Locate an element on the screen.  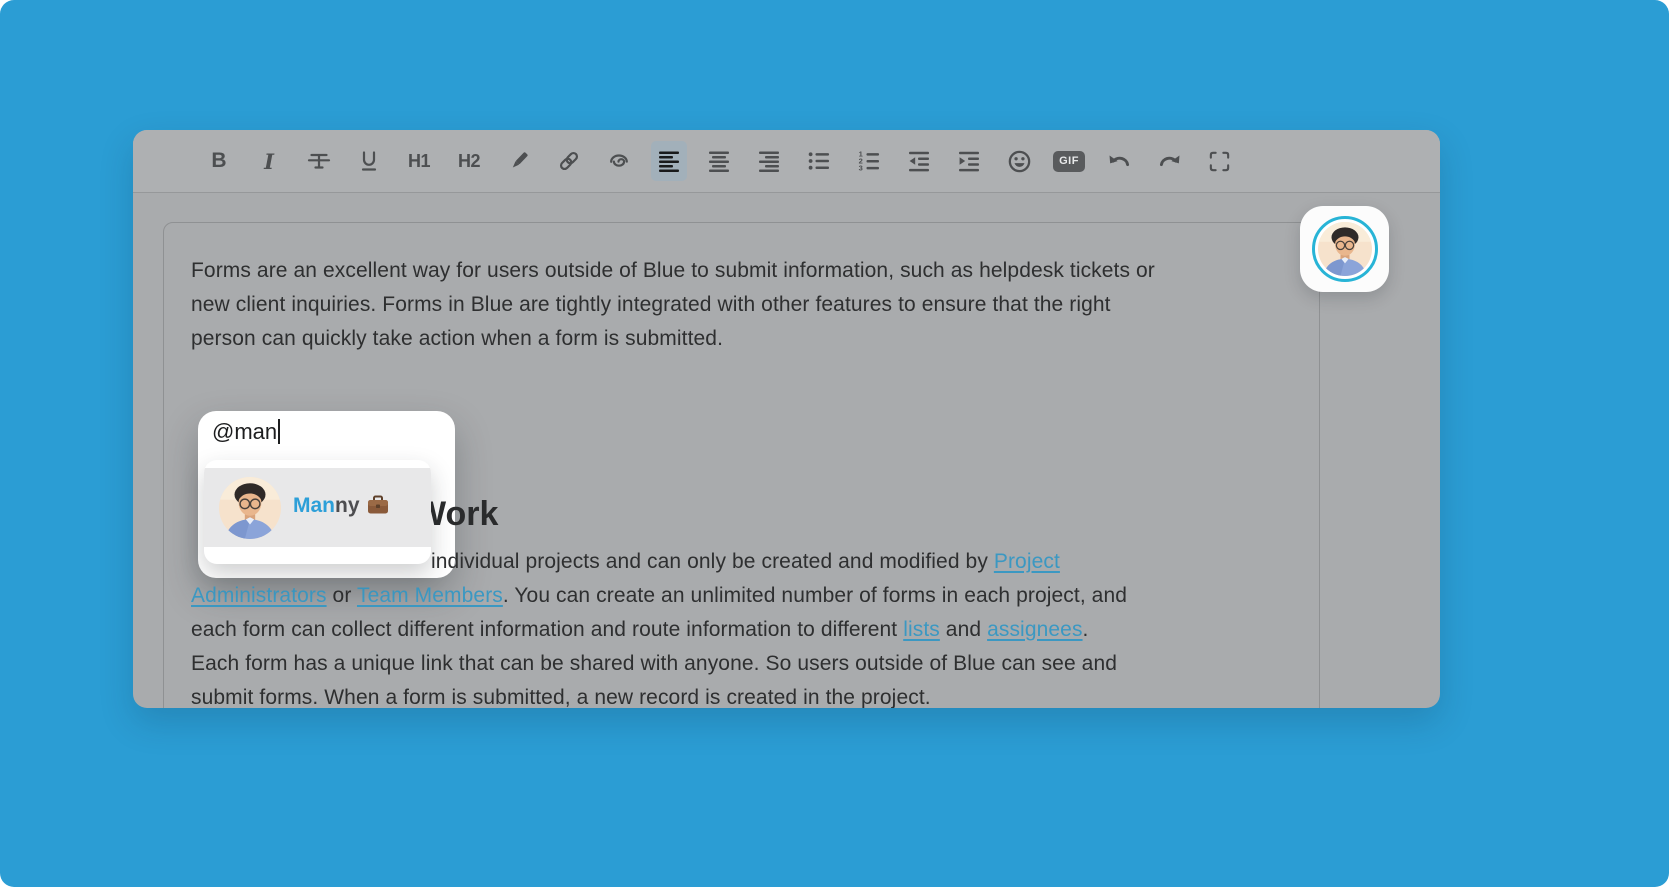
outdent-button is located at coordinates (919, 161).